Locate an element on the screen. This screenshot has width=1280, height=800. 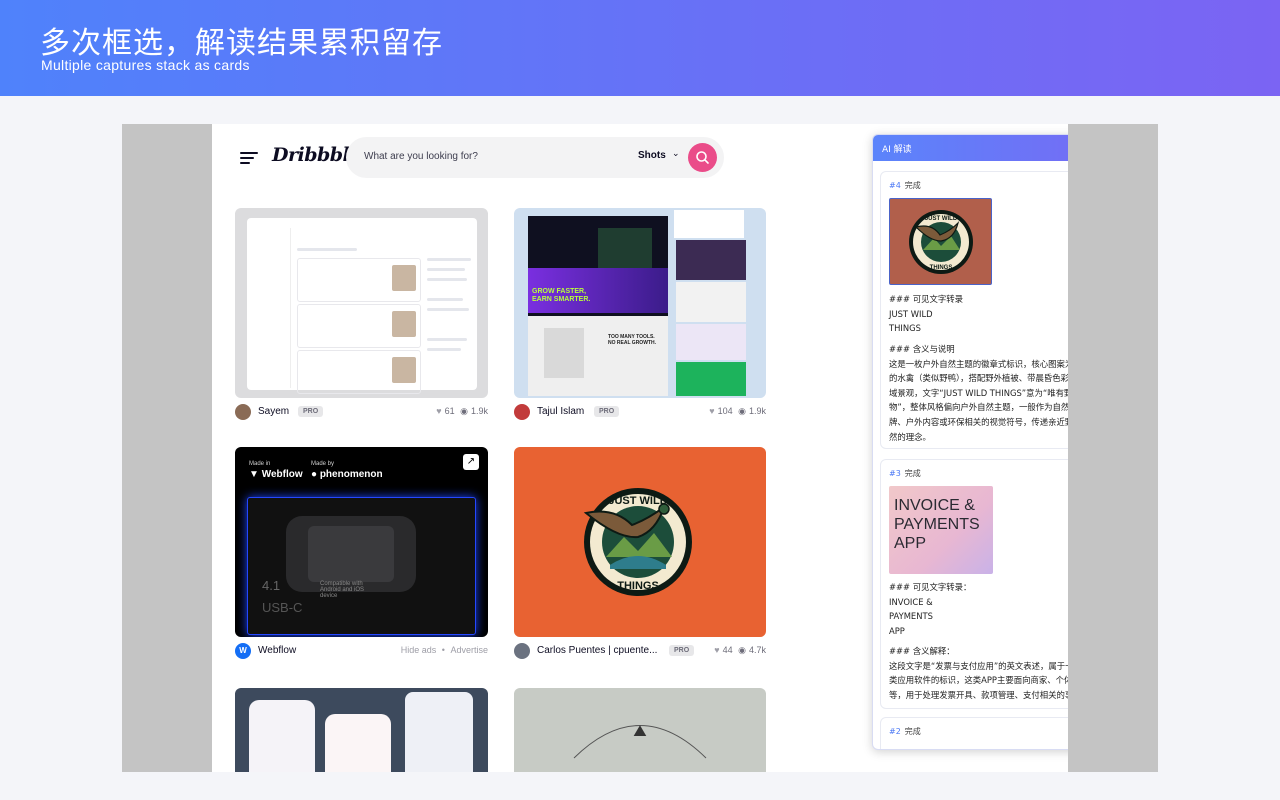
badge-preview-image: JUST WILD THINGS is located at coordinates (640, 542).